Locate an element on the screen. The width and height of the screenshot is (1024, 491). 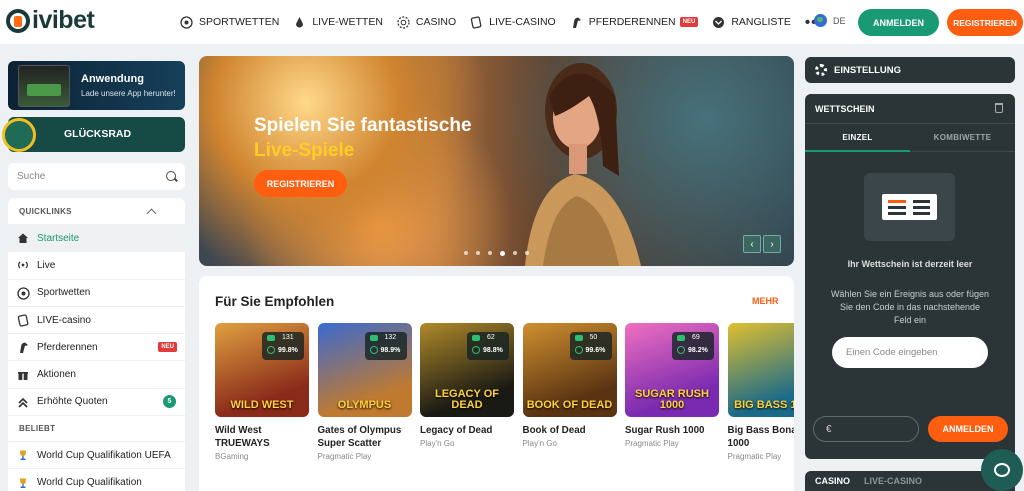
rtp-icon is located at coordinates (578, 350).